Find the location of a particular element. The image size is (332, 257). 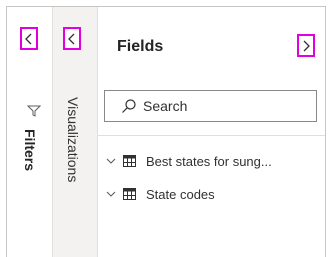

table-name: State codes is located at coordinates (180, 194).